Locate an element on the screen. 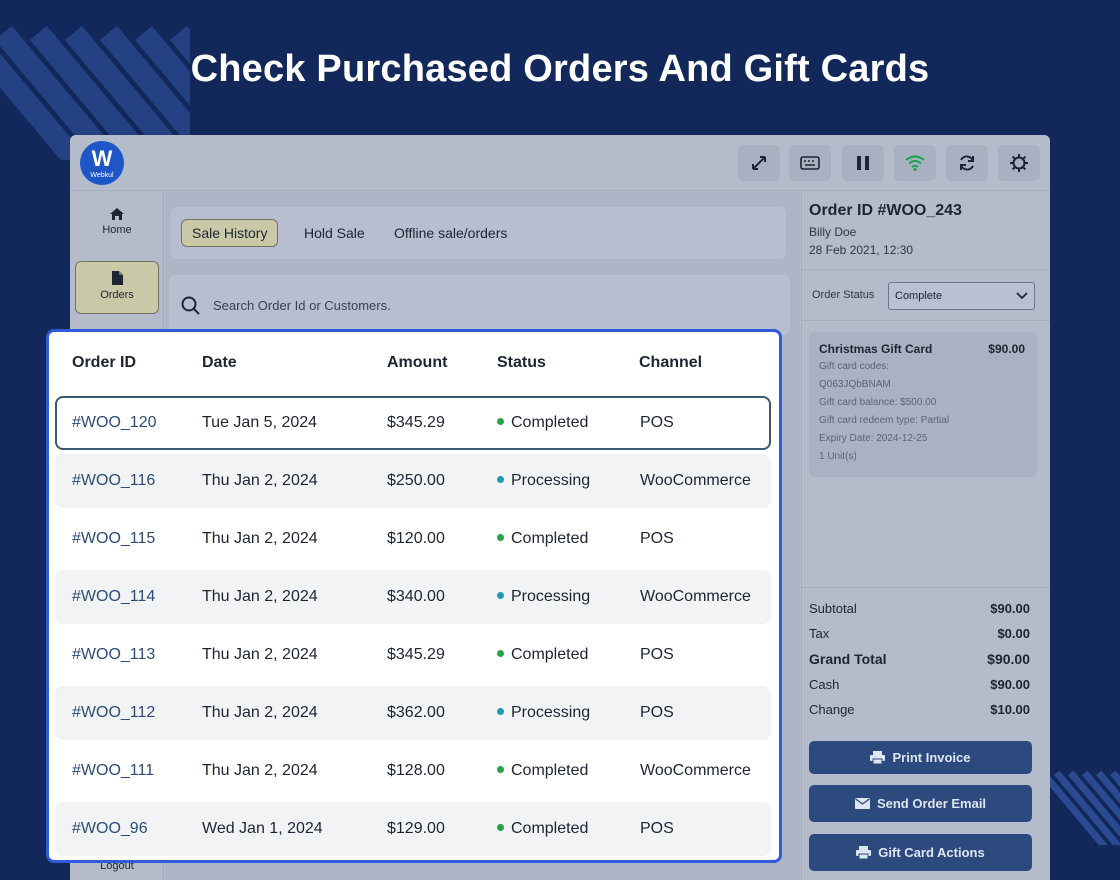 This screenshot has height=880, width=1120. home-icon is located at coordinates (117, 214).